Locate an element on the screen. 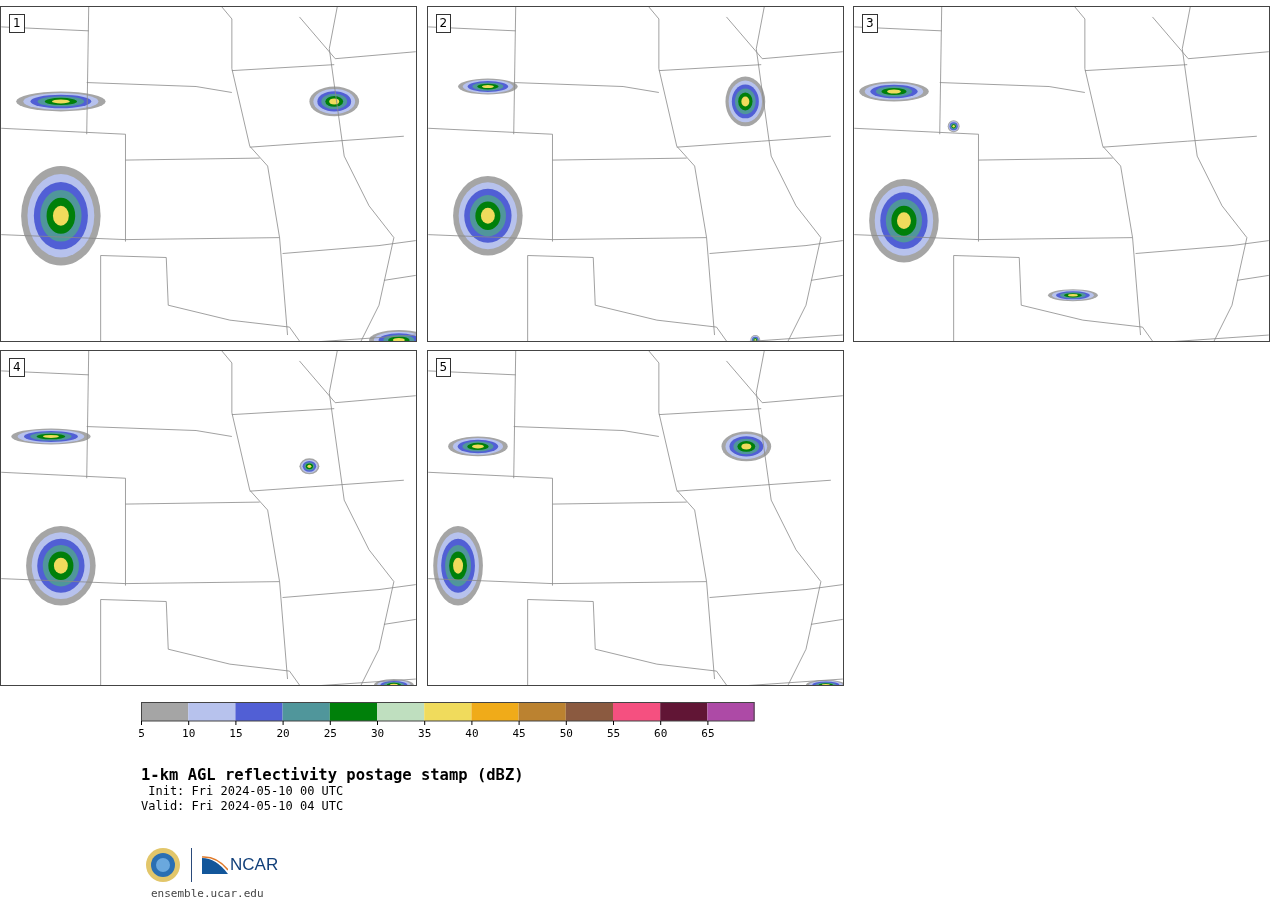 The height and width of the screenshot is (901, 1280). tick-label: 40 is located at coordinates (472, 733).